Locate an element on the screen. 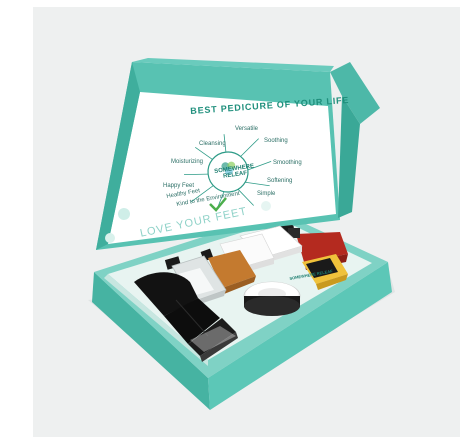  wheel-word: Cleansing is located at coordinates (212, 144).